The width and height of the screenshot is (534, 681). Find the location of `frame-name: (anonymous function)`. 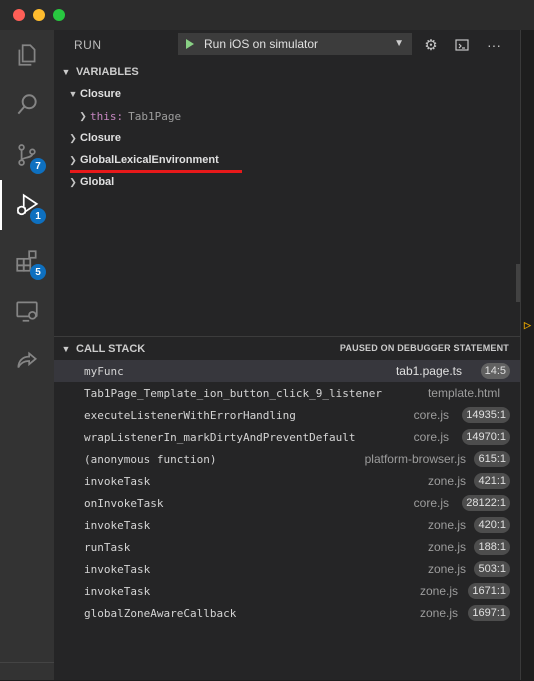

frame-name: (anonymous function) is located at coordinates (150, 459).